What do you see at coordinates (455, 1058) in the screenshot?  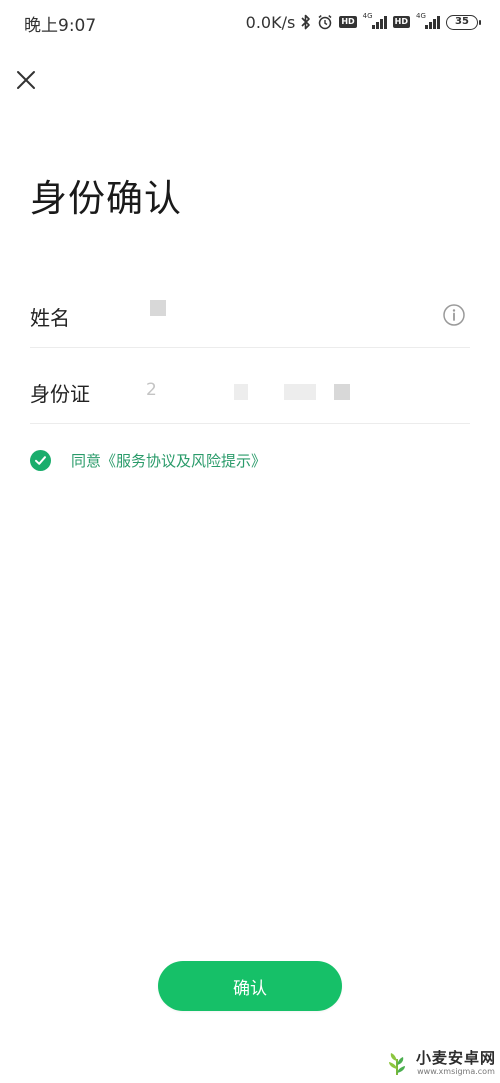 I see `watermark-title: 小麦安卓网` at bounding box center [455, 1058].